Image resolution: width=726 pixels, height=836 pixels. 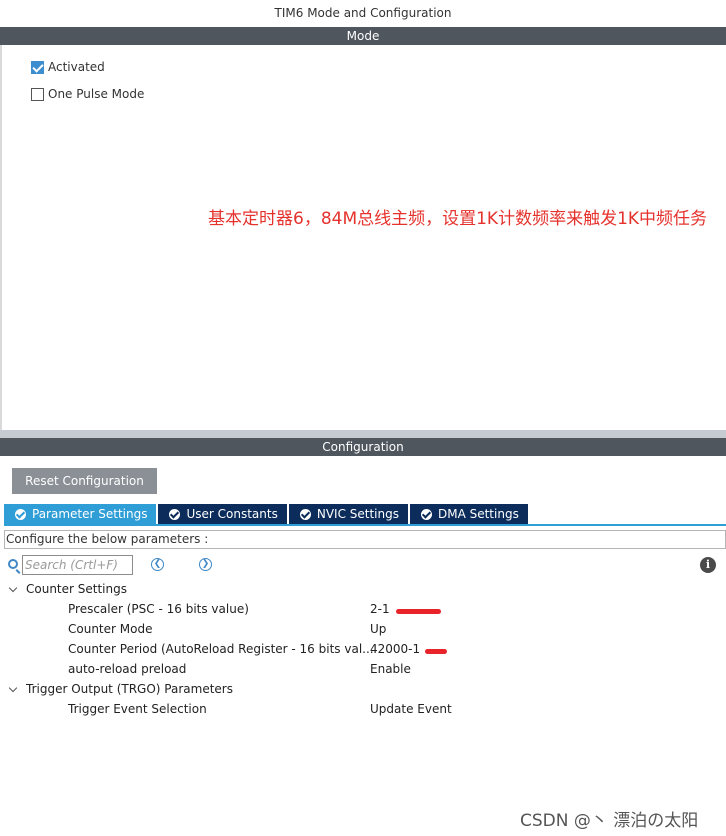 I want to click on activated-label: Activated, so click(x=76, y=67).